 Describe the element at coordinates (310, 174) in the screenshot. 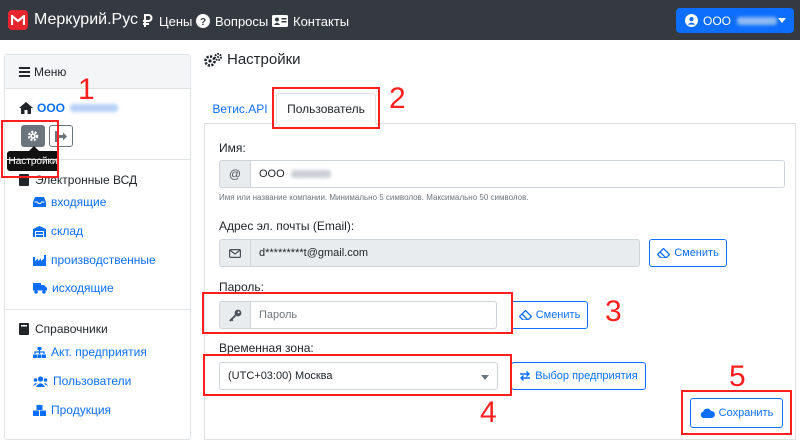

I see `name-redacted` at that location.